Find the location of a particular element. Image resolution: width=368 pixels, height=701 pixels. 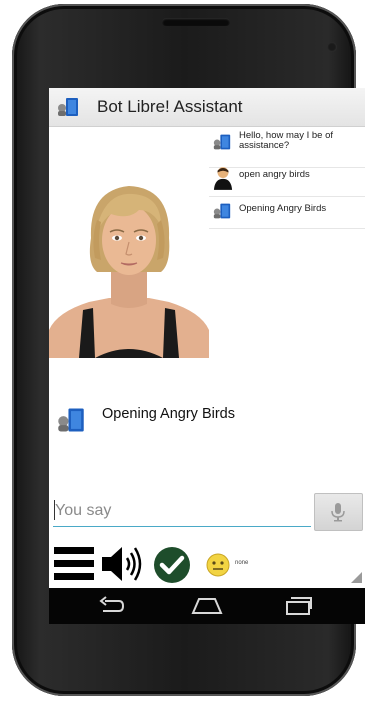

phone-speaker-grille is located at coordinates (196, 22).